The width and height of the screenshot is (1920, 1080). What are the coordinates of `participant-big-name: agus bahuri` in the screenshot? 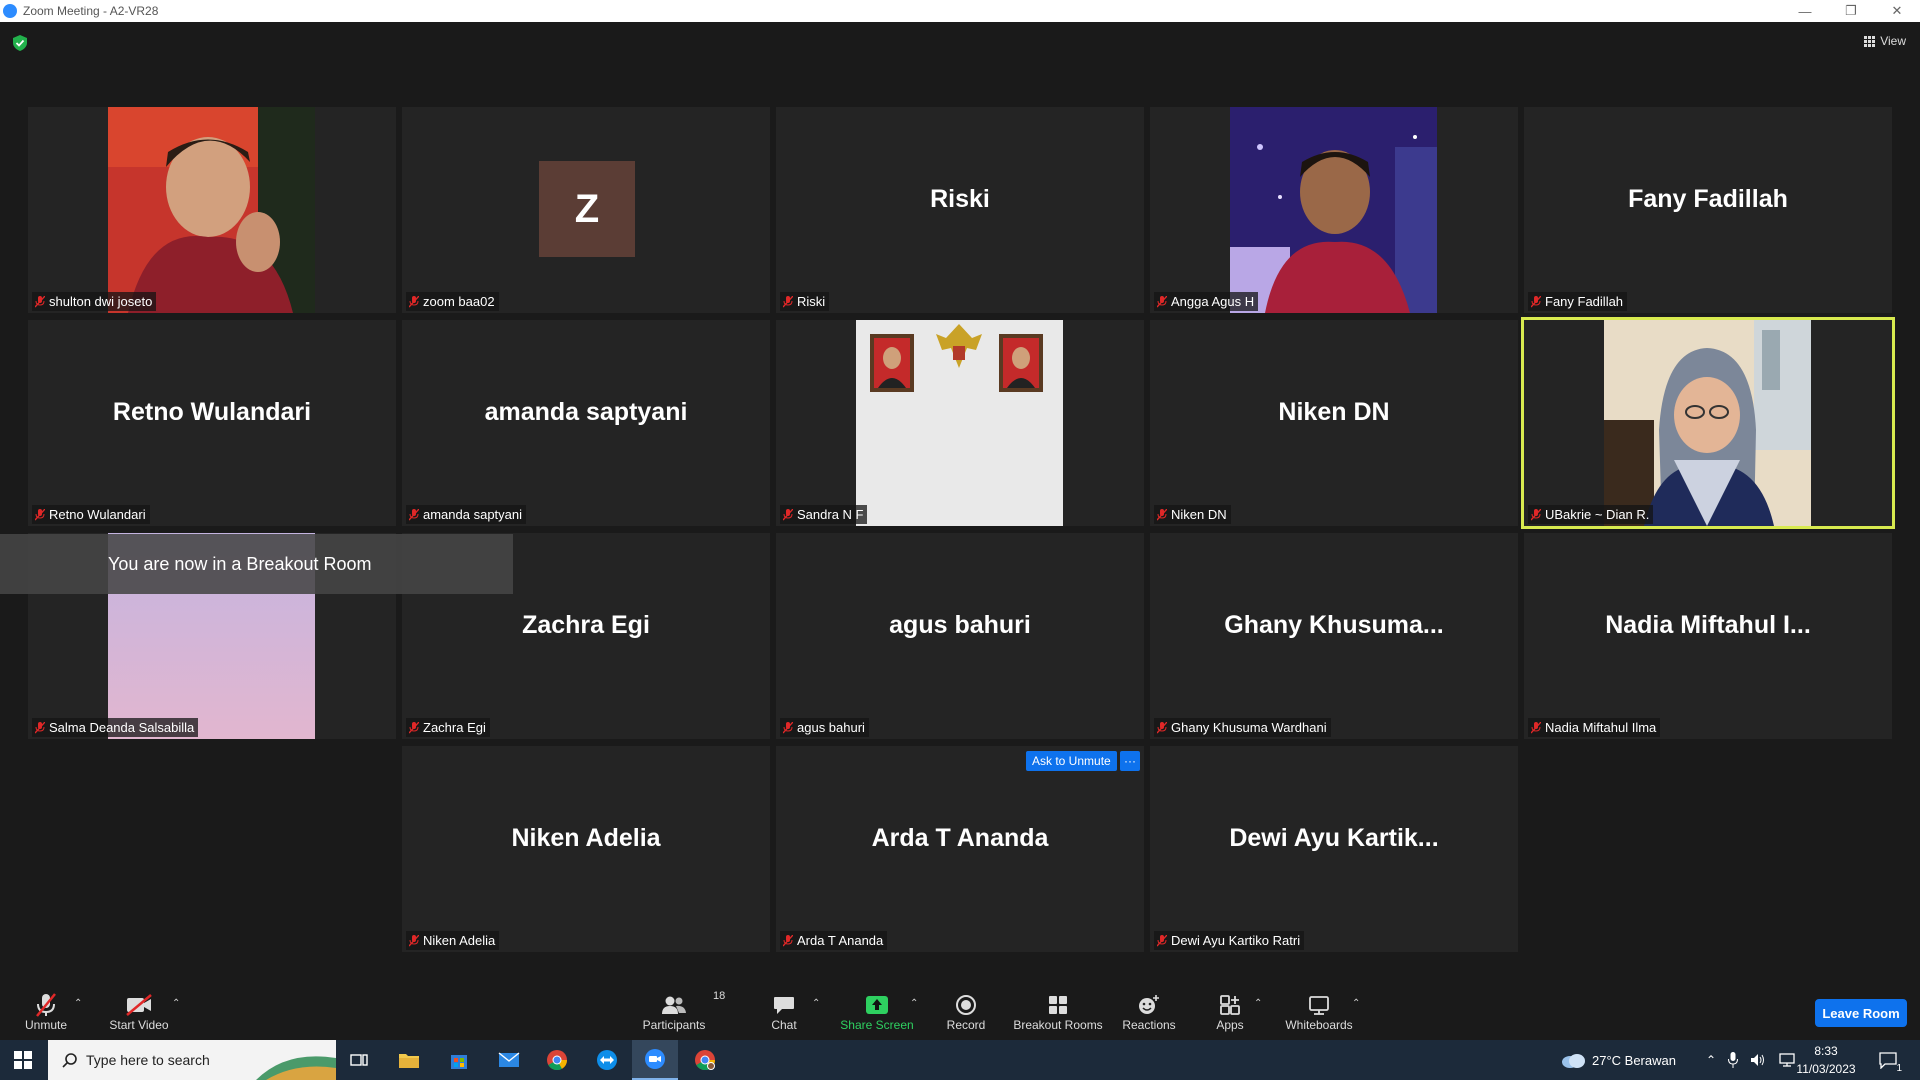 It's located at (960, 625).